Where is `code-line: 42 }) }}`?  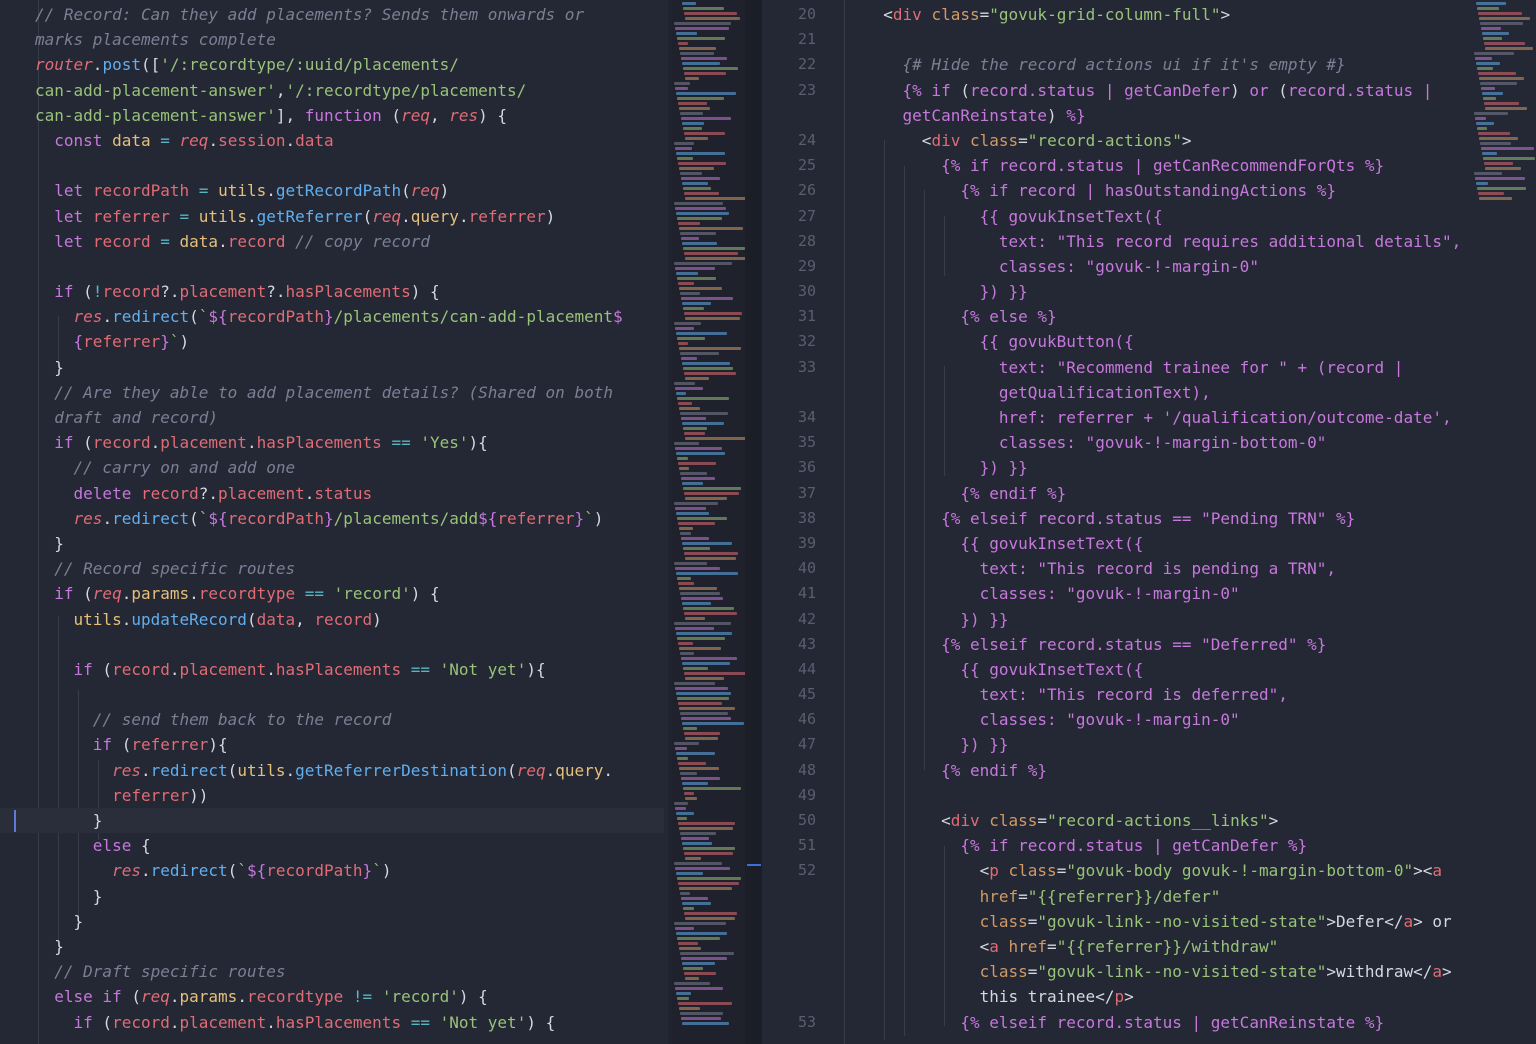
code-line: 42 }) }} is located at coordinates (1149, 619).